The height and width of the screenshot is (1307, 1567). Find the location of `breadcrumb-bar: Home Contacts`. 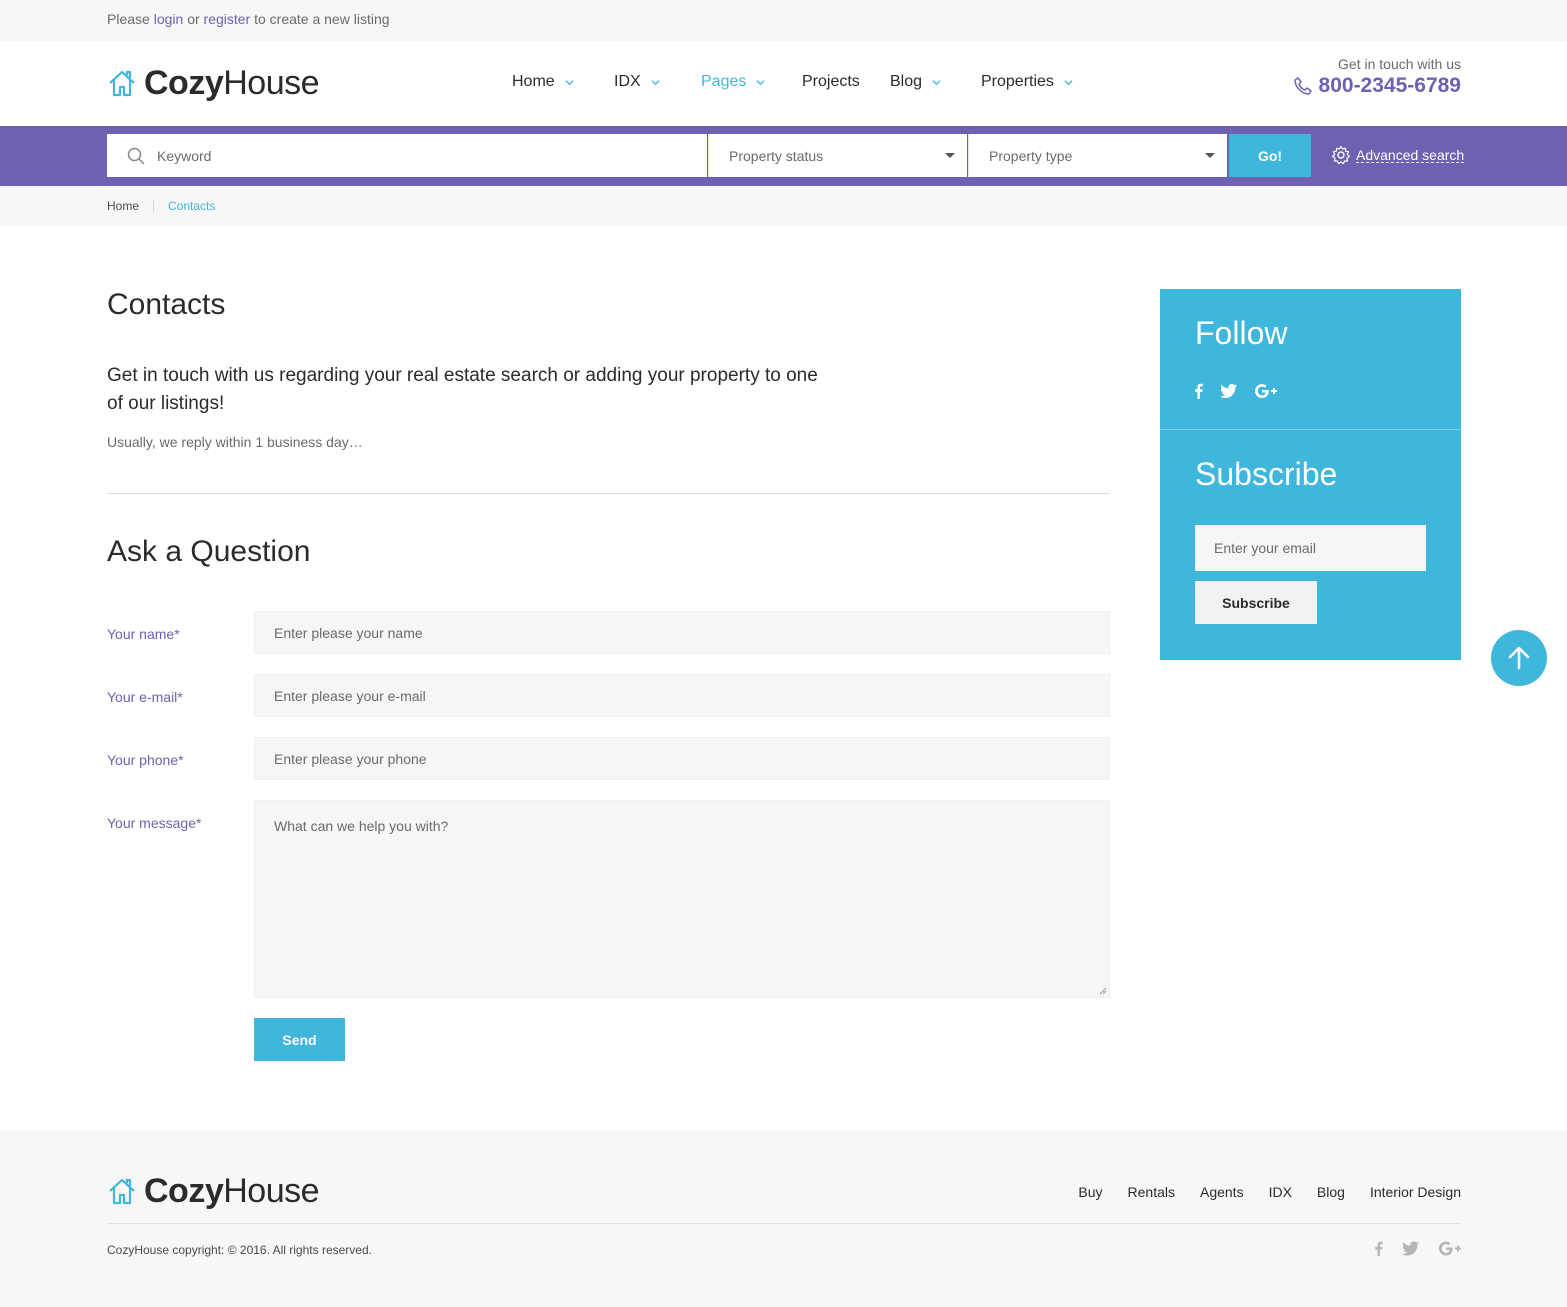

breadcrumb-bar: Home Contacts is located at coordinates (783, 206).